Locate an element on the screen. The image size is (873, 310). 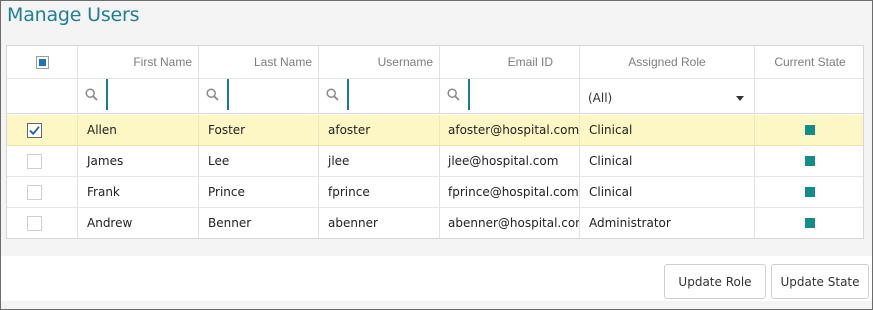
checkmark-icon is located at coordinates (34, 130).